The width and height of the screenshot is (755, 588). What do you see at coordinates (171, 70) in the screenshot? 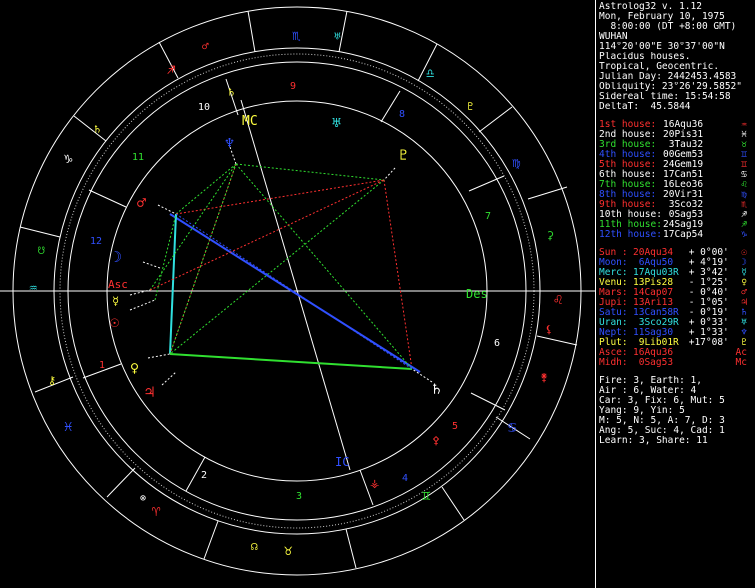
I see `sagittarius-icon: ♐` at bounding box center [171, 70].